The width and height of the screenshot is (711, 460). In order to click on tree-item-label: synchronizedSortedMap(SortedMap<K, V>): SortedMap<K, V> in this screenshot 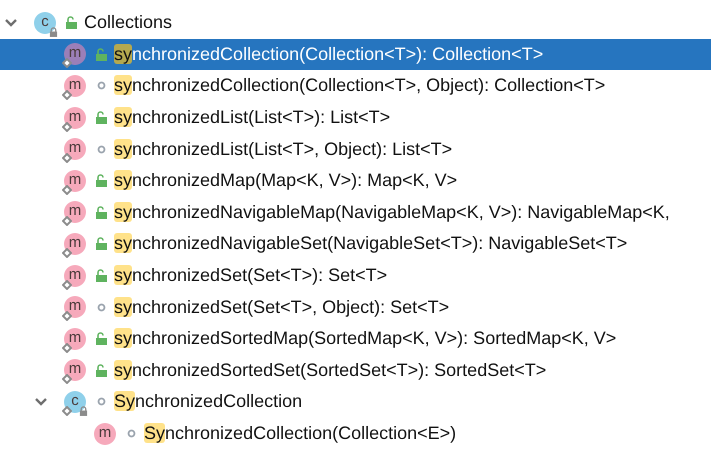, I will do `click(365, 339)`.